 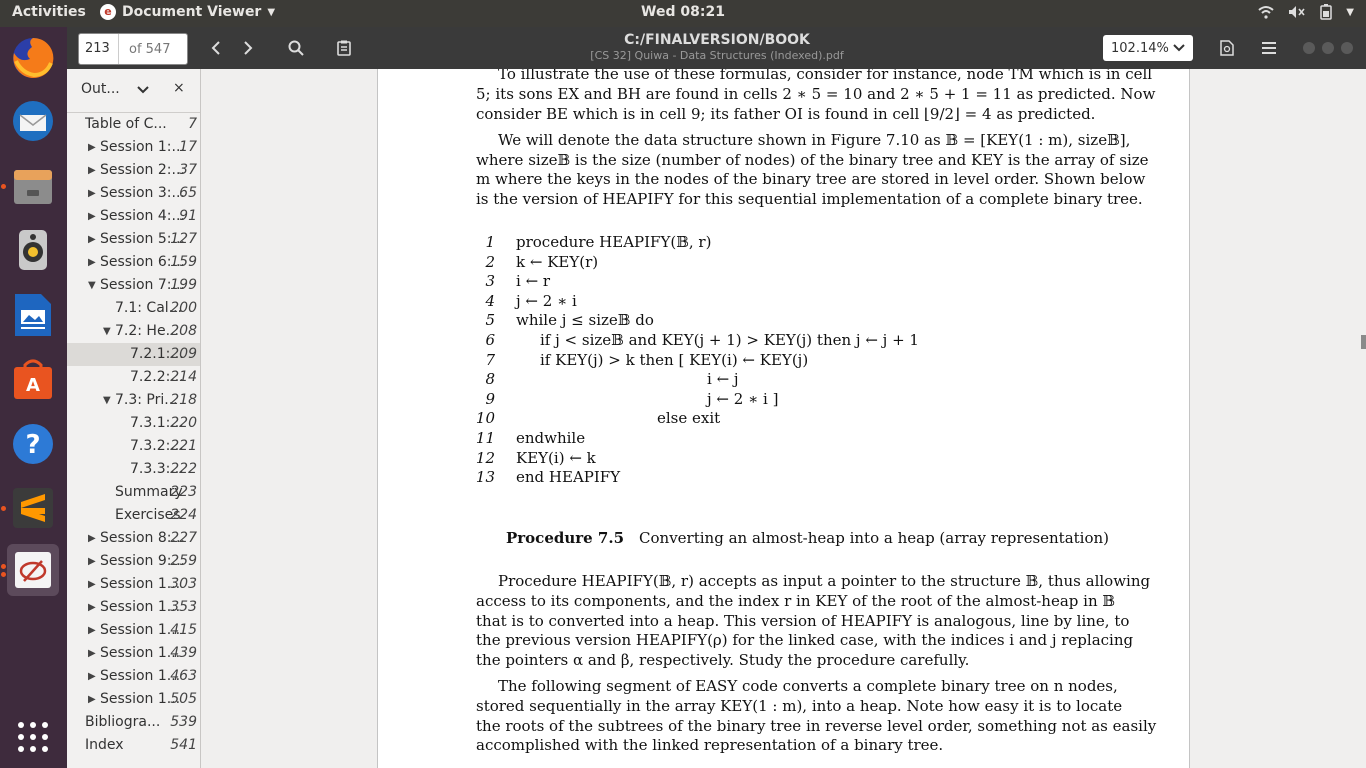 I want to click on outline-item-page: 37, so click(x=188, y=170).